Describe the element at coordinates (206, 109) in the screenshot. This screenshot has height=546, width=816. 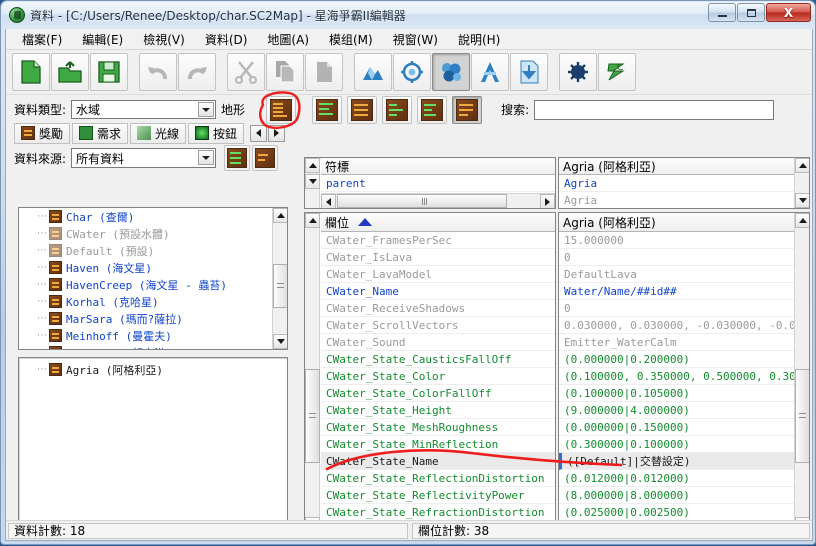
I see `chevron-down-icon` at that location.